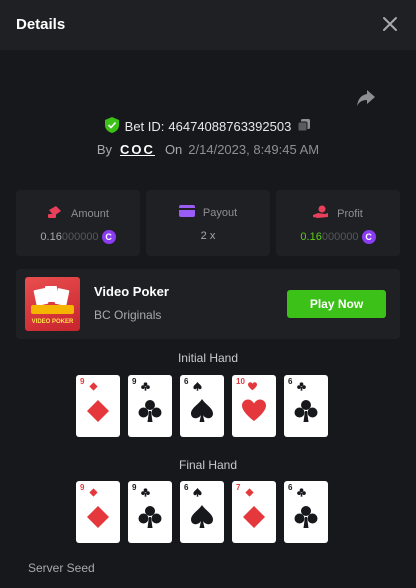 The width and height of the screenshot is (416, 588). I want to click on by-label: By, so click(104, 149).